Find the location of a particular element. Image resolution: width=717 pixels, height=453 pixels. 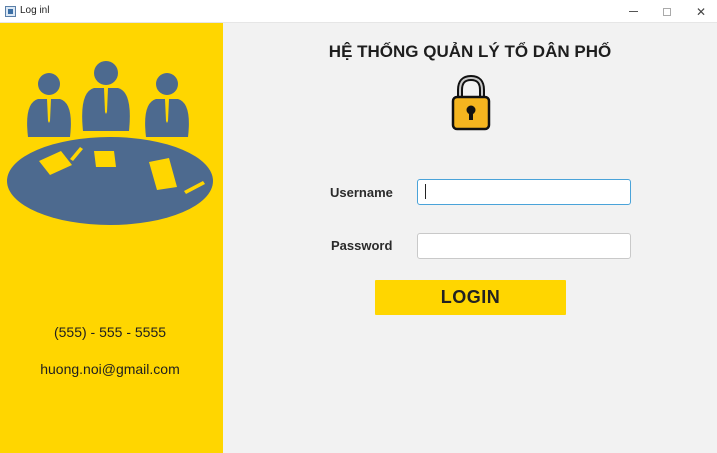

password-input is located at coordinates (524, 246).